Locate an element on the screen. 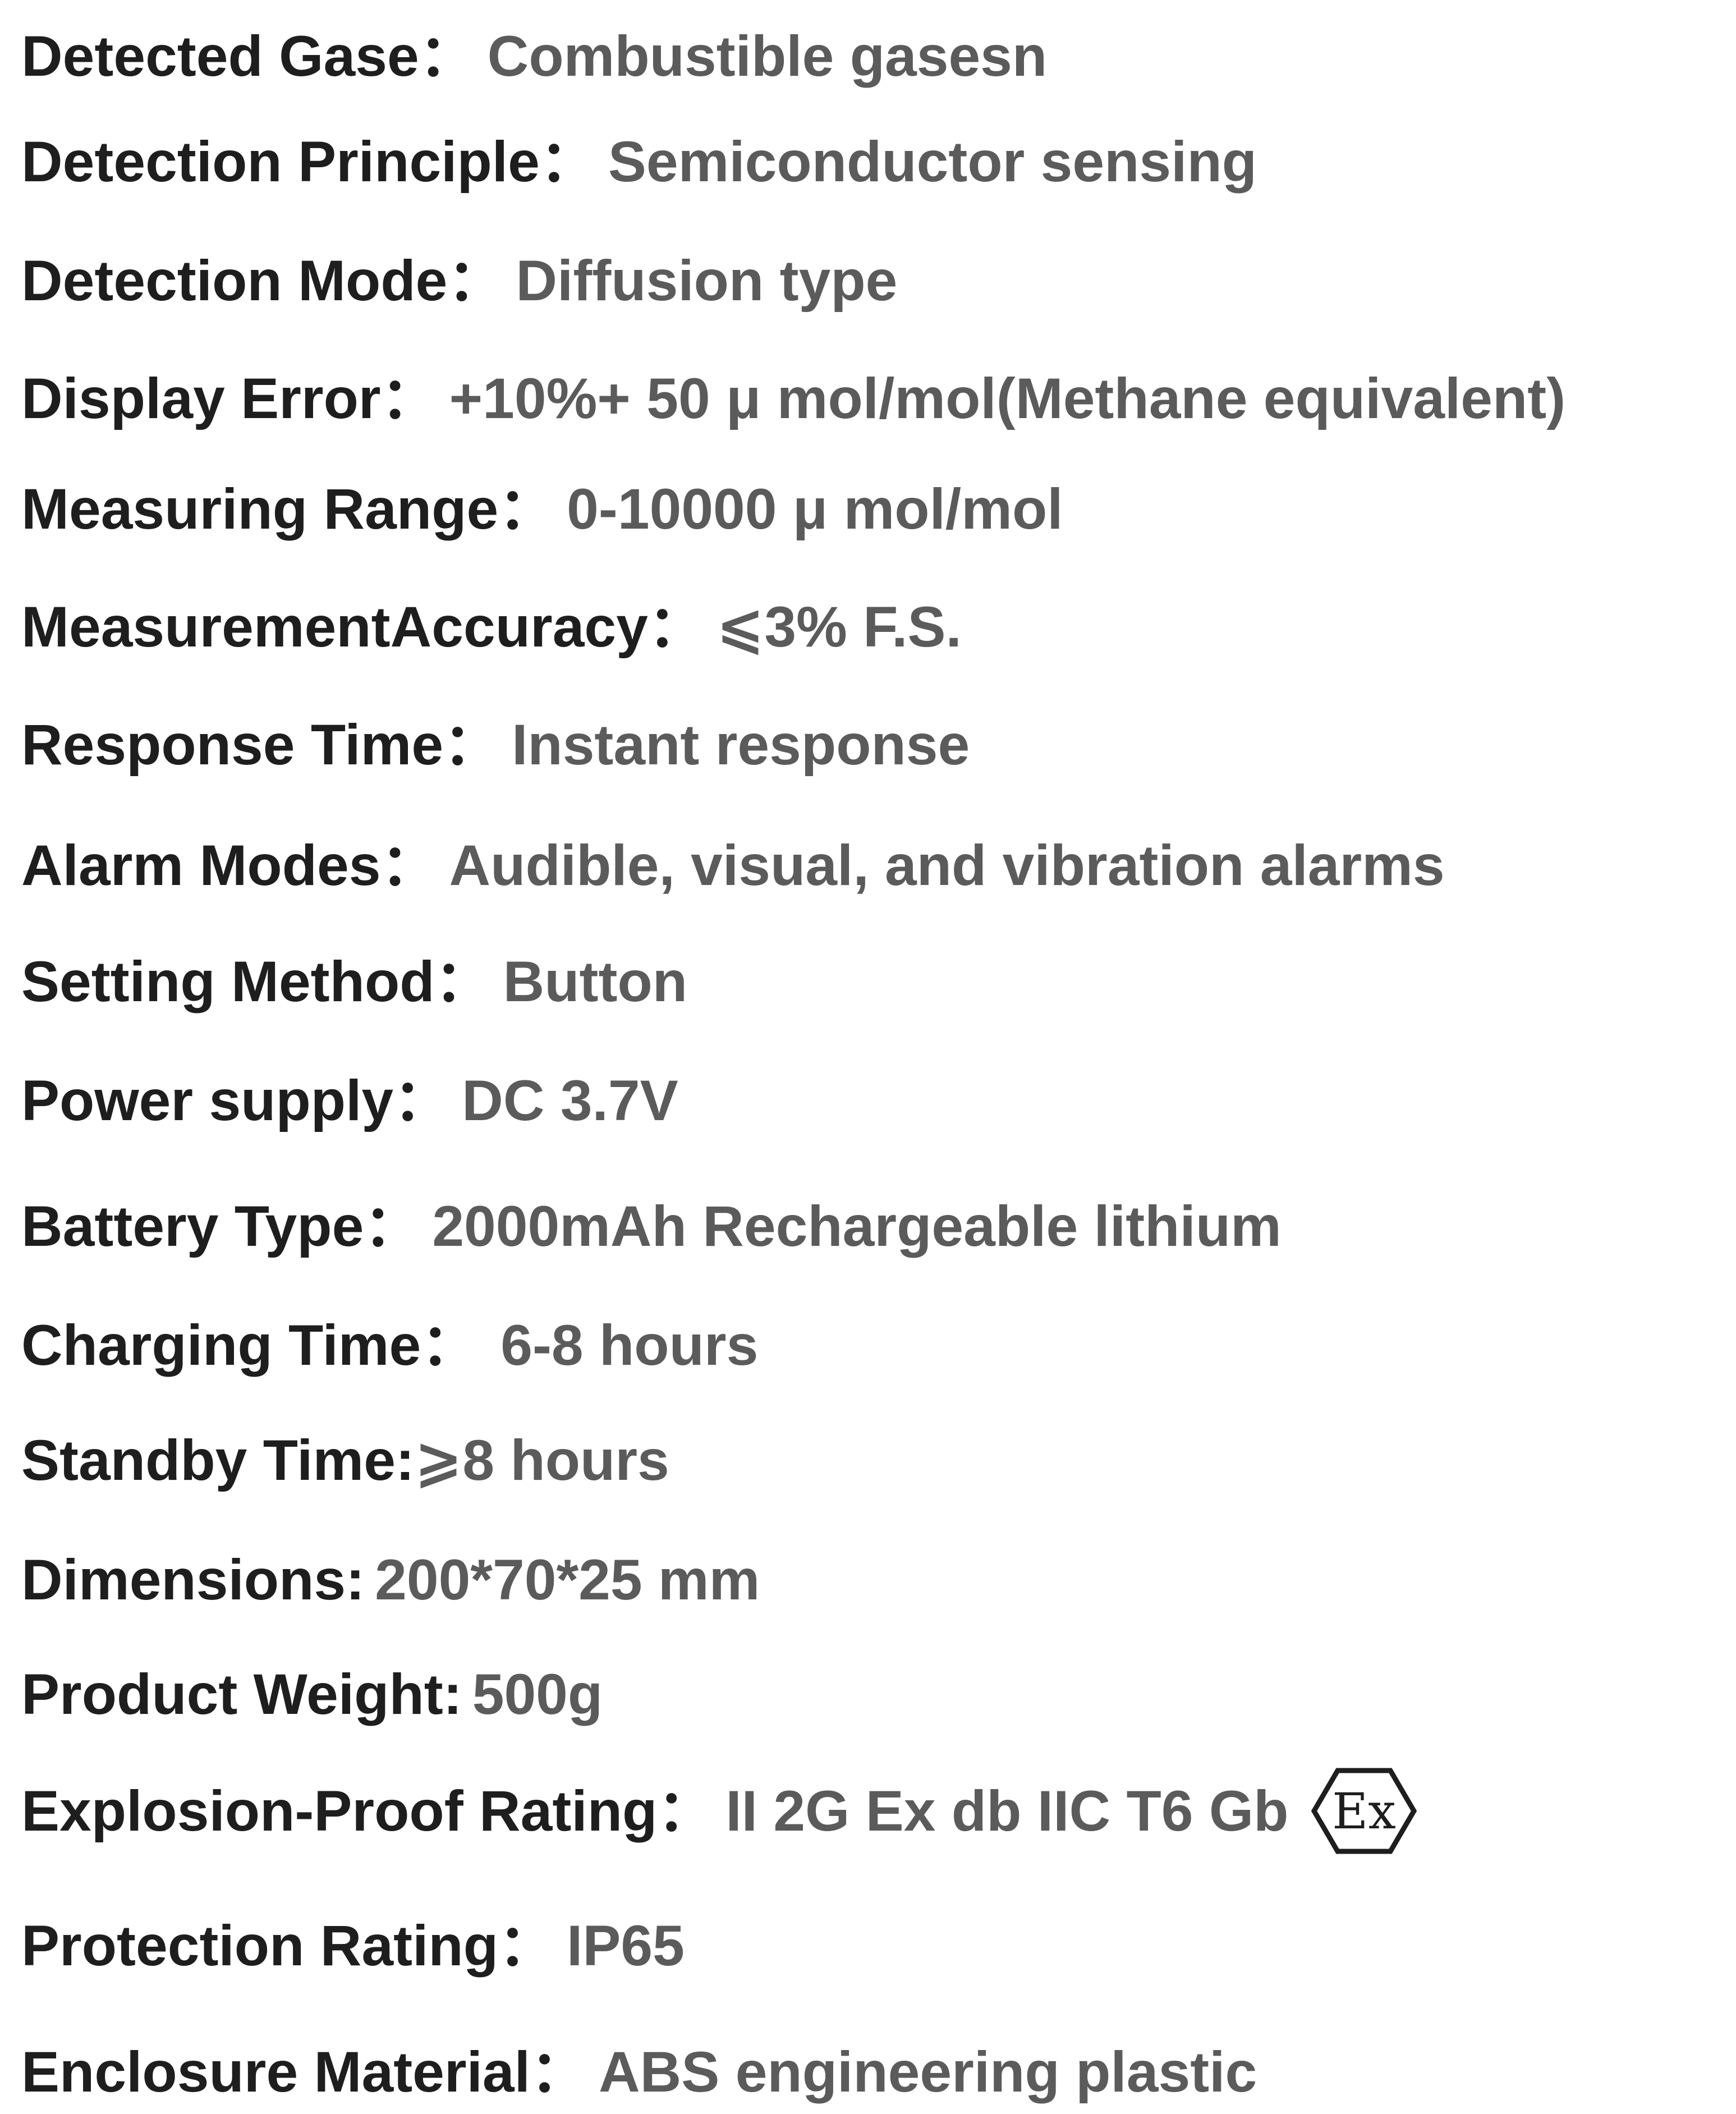 This screenshot has height=2114, width=1736. spec-measuring-range: Measuring Range： 0-10000 μ mol/mol is located at coordinates (542, 509).